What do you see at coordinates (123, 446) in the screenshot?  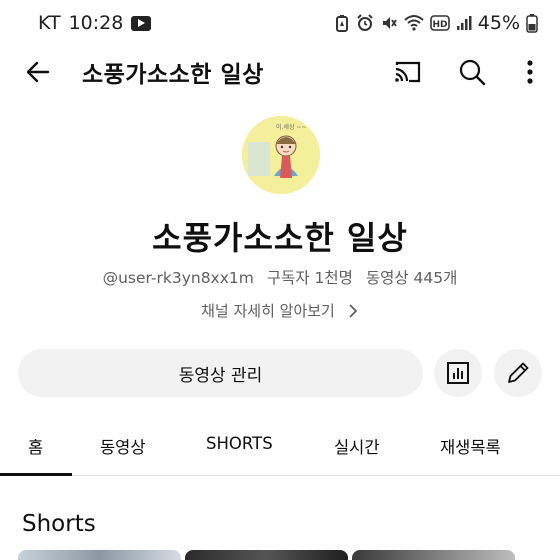 I see `tab-videos: 동영상` at bounding box center [123, 446].